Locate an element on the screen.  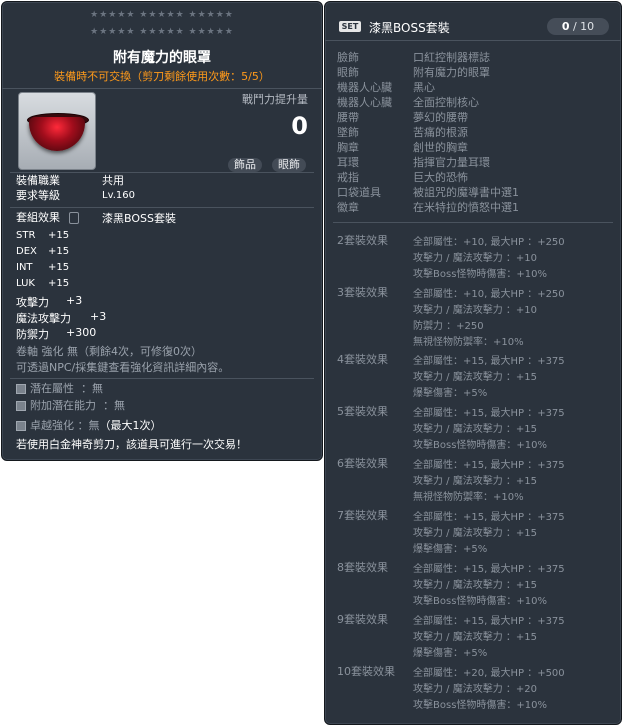
item-icon-frame is located at coordinates (57, 131).